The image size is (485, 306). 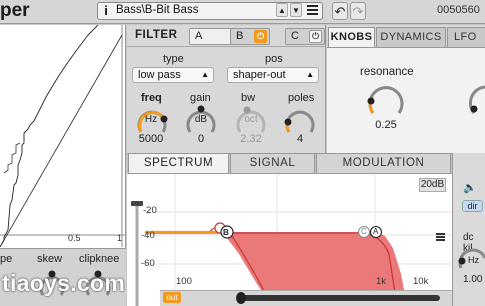 I want to click on shaper-knob-label-pe: pe, so click(x=6, y=259).